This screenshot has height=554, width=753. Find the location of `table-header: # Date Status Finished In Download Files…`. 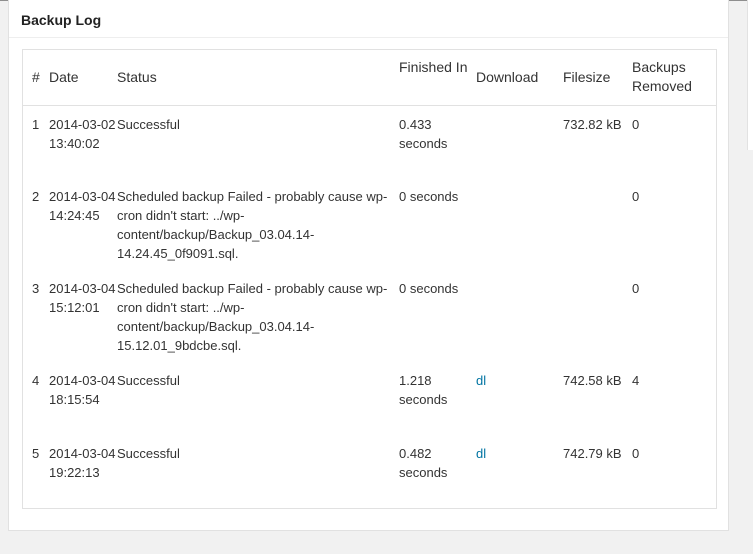

table-header: # Date Status Finished In Download Files… is located at coordinates (369, 77).